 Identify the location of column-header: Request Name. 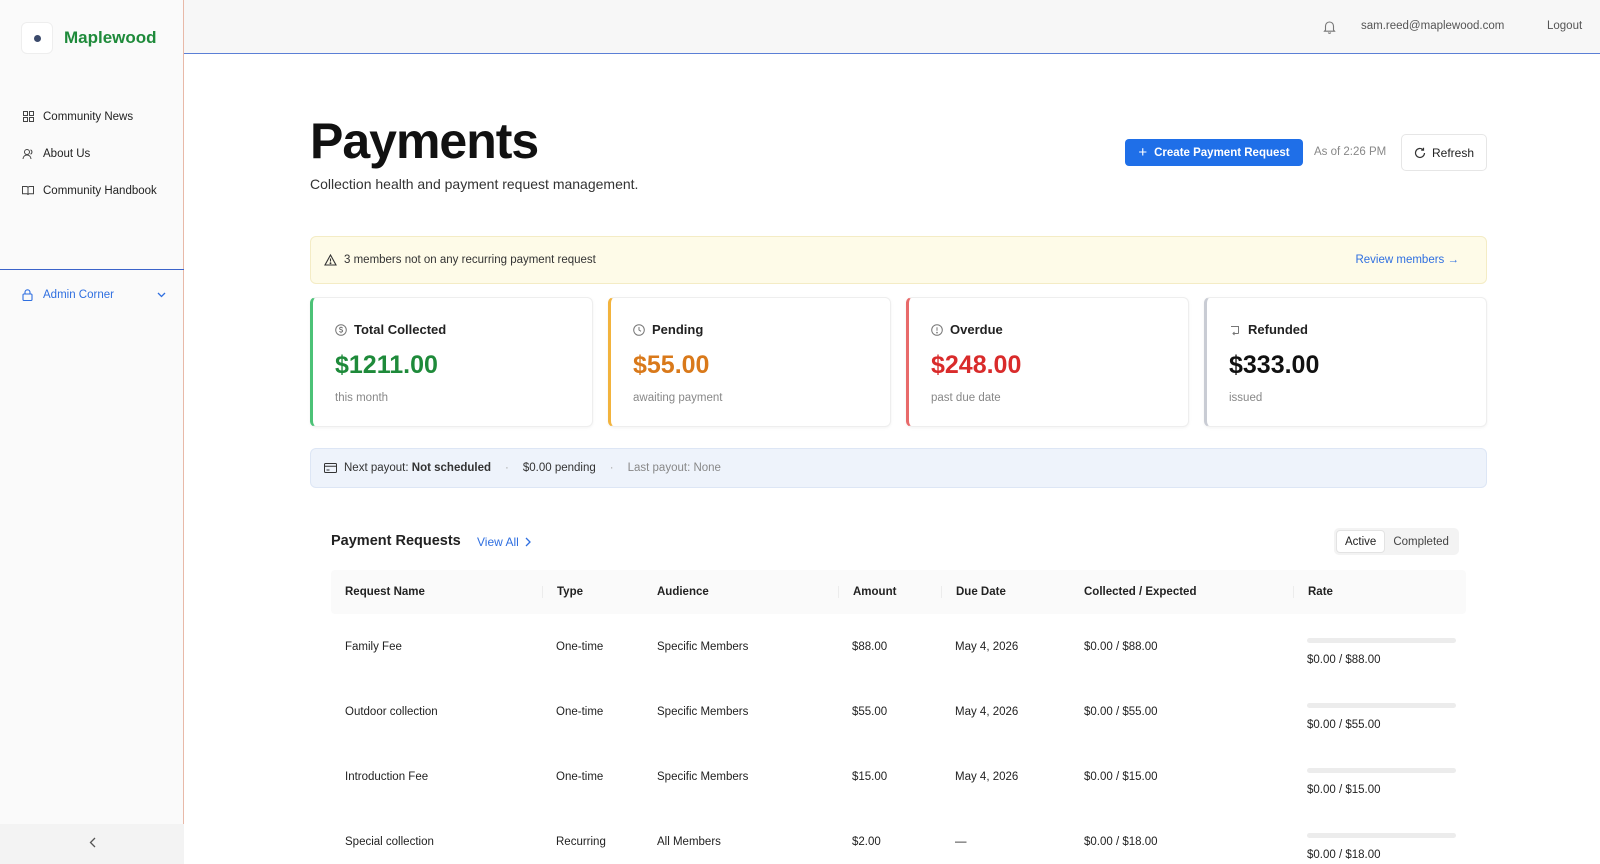
(436, 592).